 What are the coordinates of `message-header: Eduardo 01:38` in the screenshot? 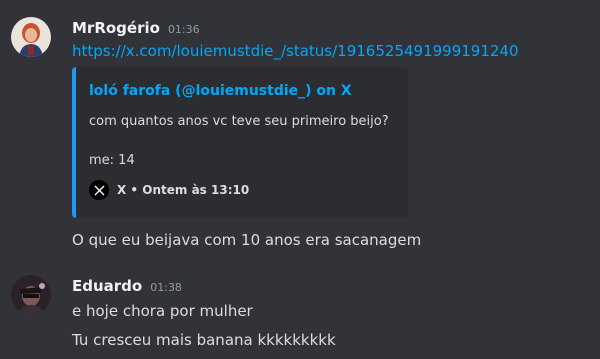 It's located at (127, 287).